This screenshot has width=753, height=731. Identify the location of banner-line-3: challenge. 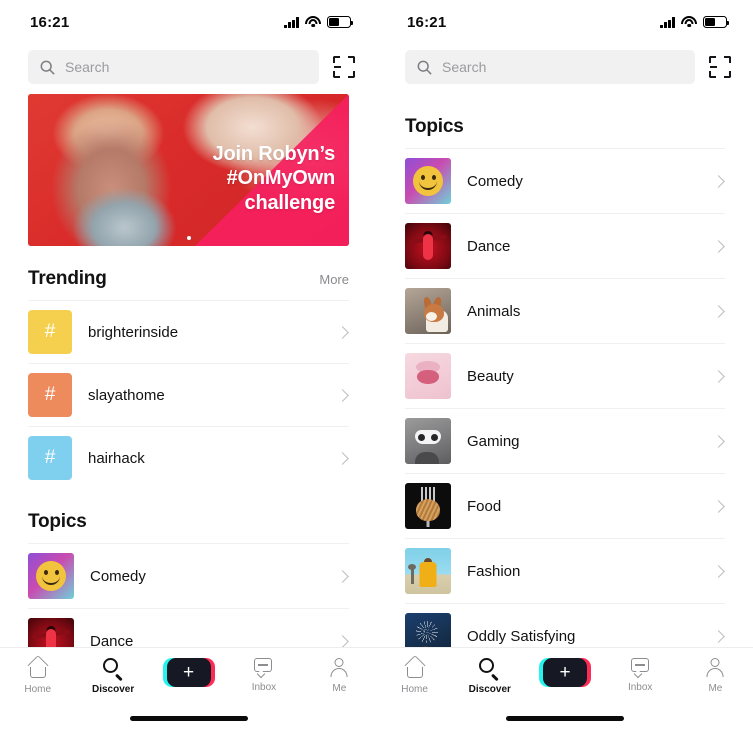
(290, 202).